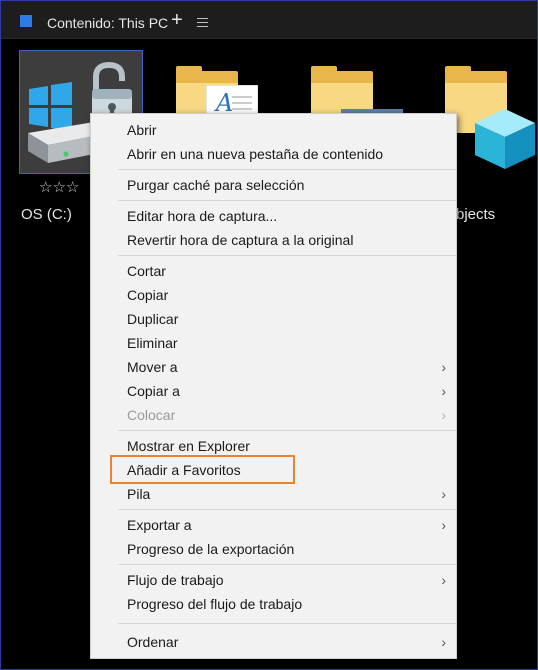  I want to click on add-tab-button: +, so click(177, 20).